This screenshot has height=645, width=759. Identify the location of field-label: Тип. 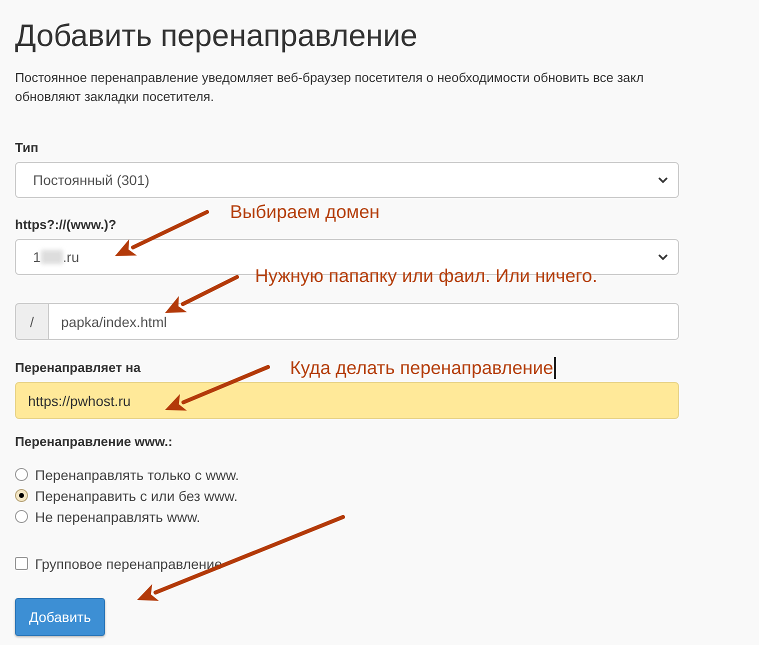
(26, 147).